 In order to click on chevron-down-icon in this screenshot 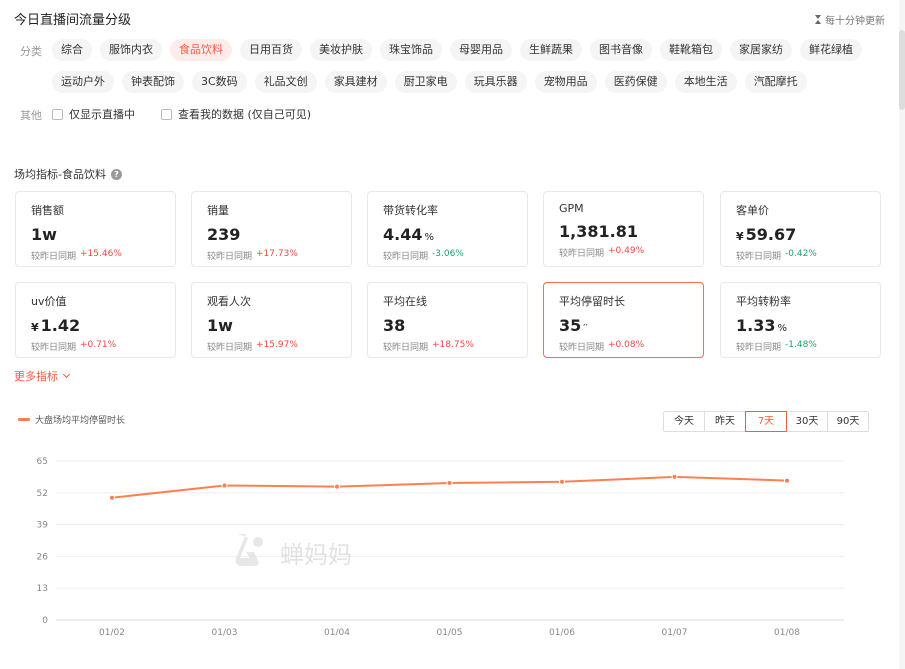, I will do `click(66, 374)`.